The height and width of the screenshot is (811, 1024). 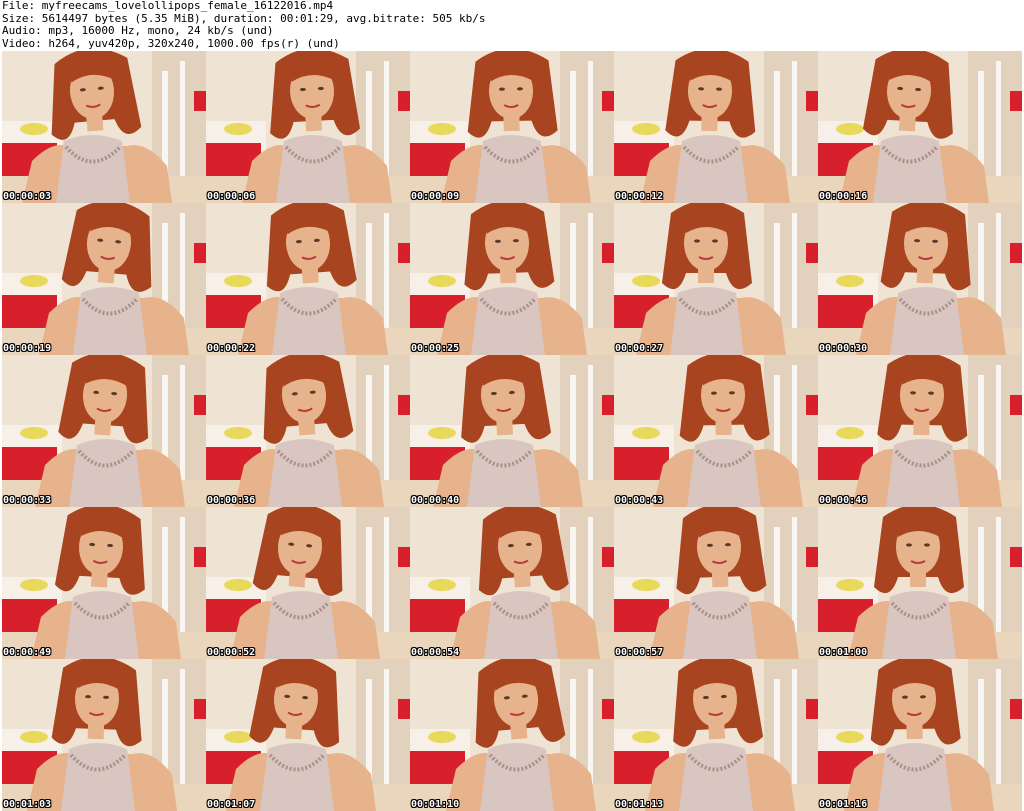 I want to click on frame-timestamp: 00:00:03, so click(x=27, y=196).